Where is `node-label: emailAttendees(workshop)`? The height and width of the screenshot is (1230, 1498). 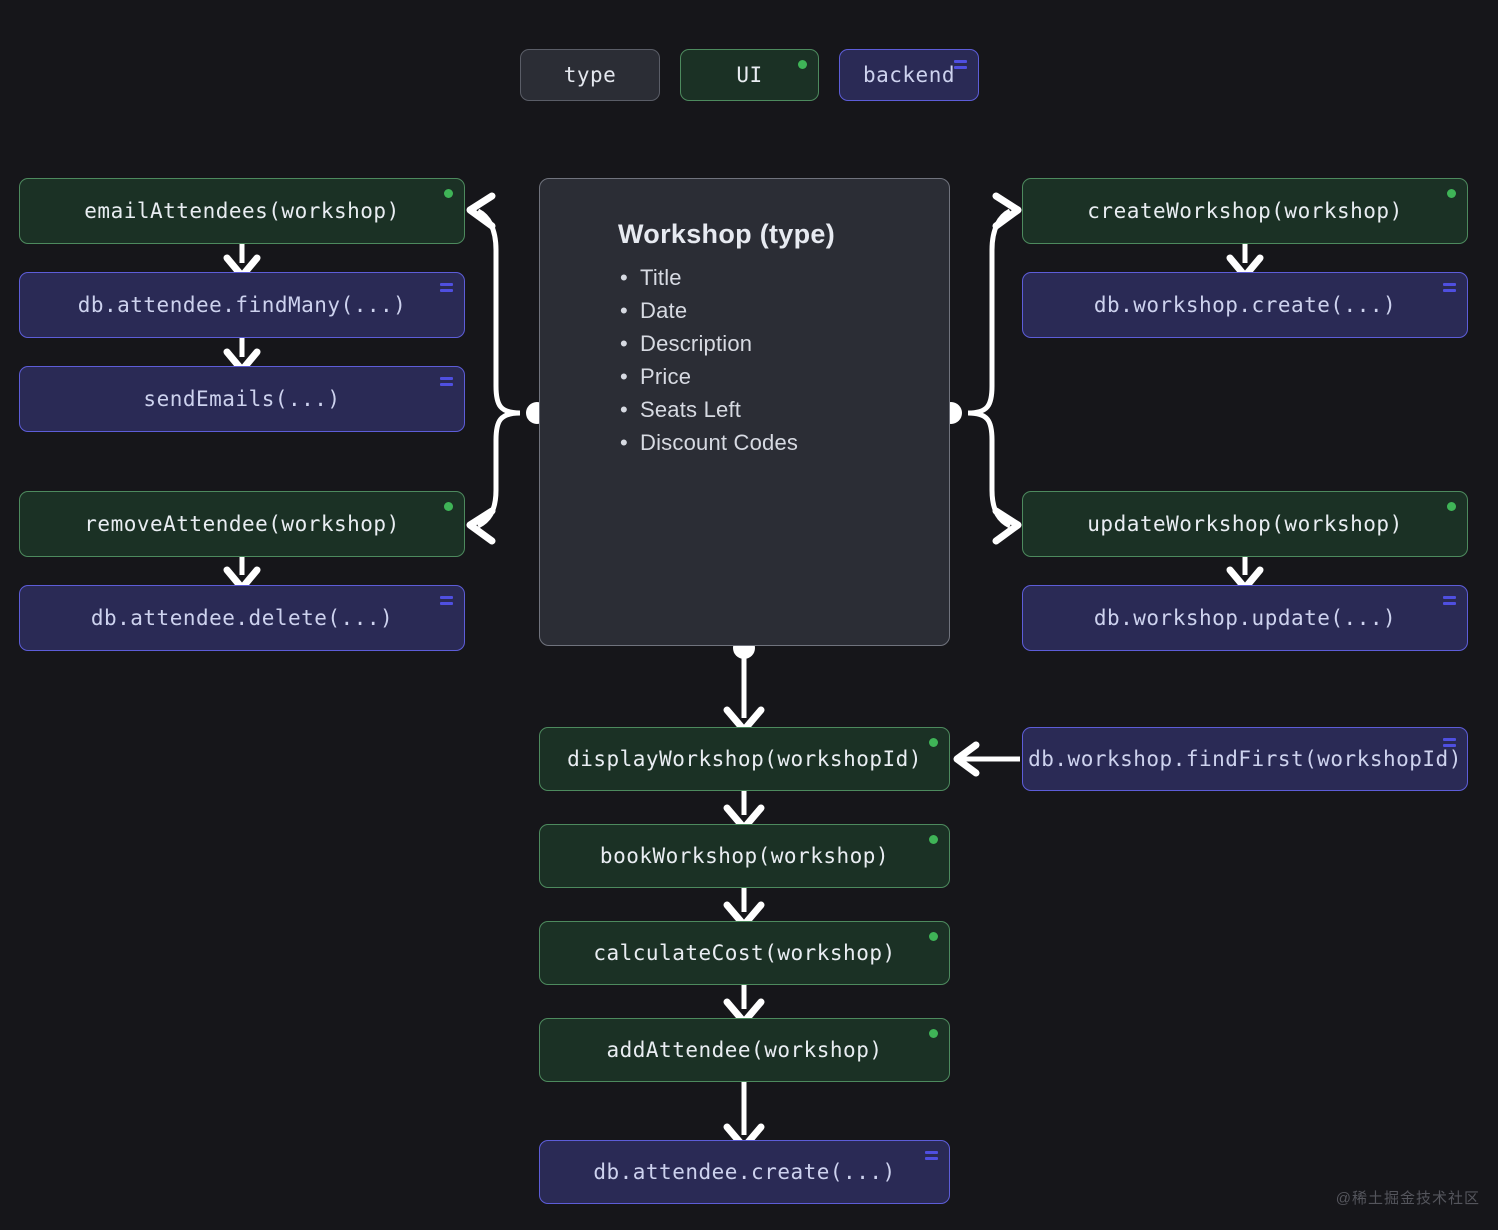
node-label: emailAttendees(workshop) is located at coordinates (242, 210).